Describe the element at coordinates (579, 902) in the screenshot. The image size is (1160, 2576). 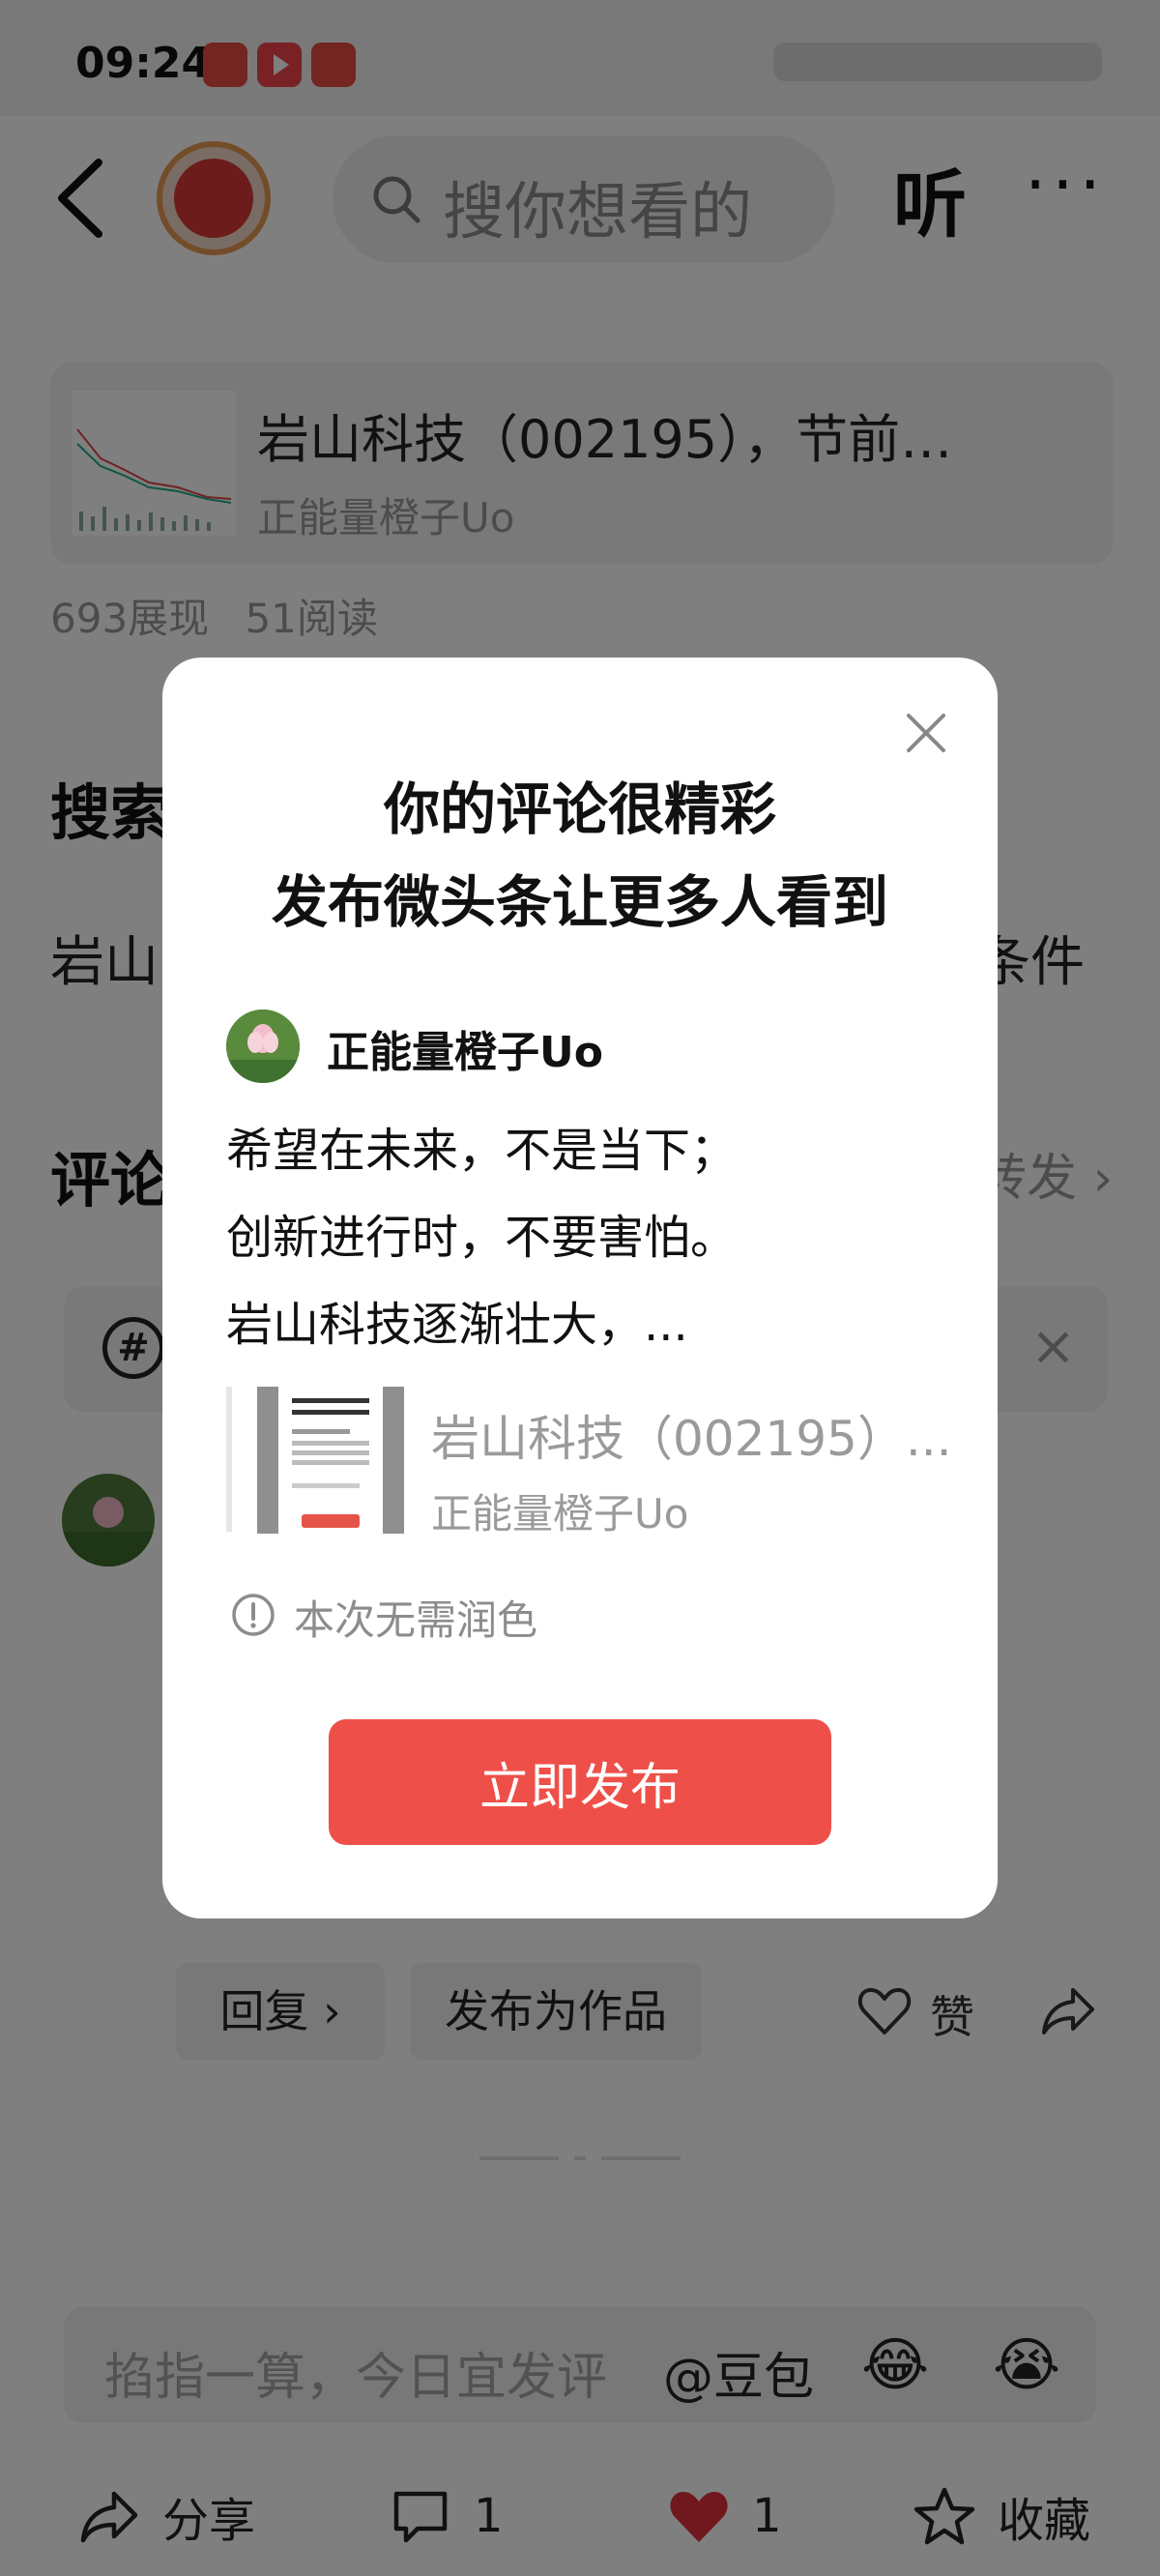
I see `dialog-title-line2: 发布微头条让更多人看到` at that location.